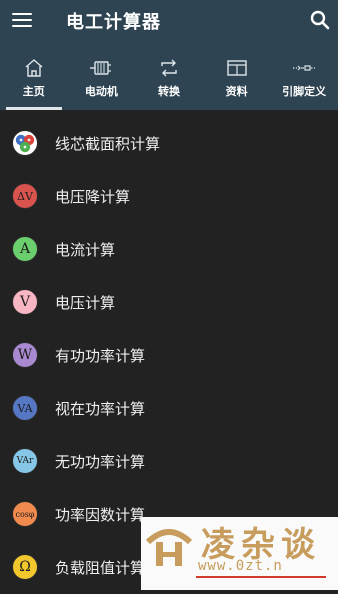 The height and width of the screenshot is (594, 338). I want to click on list-item-active-power: W 有功功率计算, so click(169, 355).